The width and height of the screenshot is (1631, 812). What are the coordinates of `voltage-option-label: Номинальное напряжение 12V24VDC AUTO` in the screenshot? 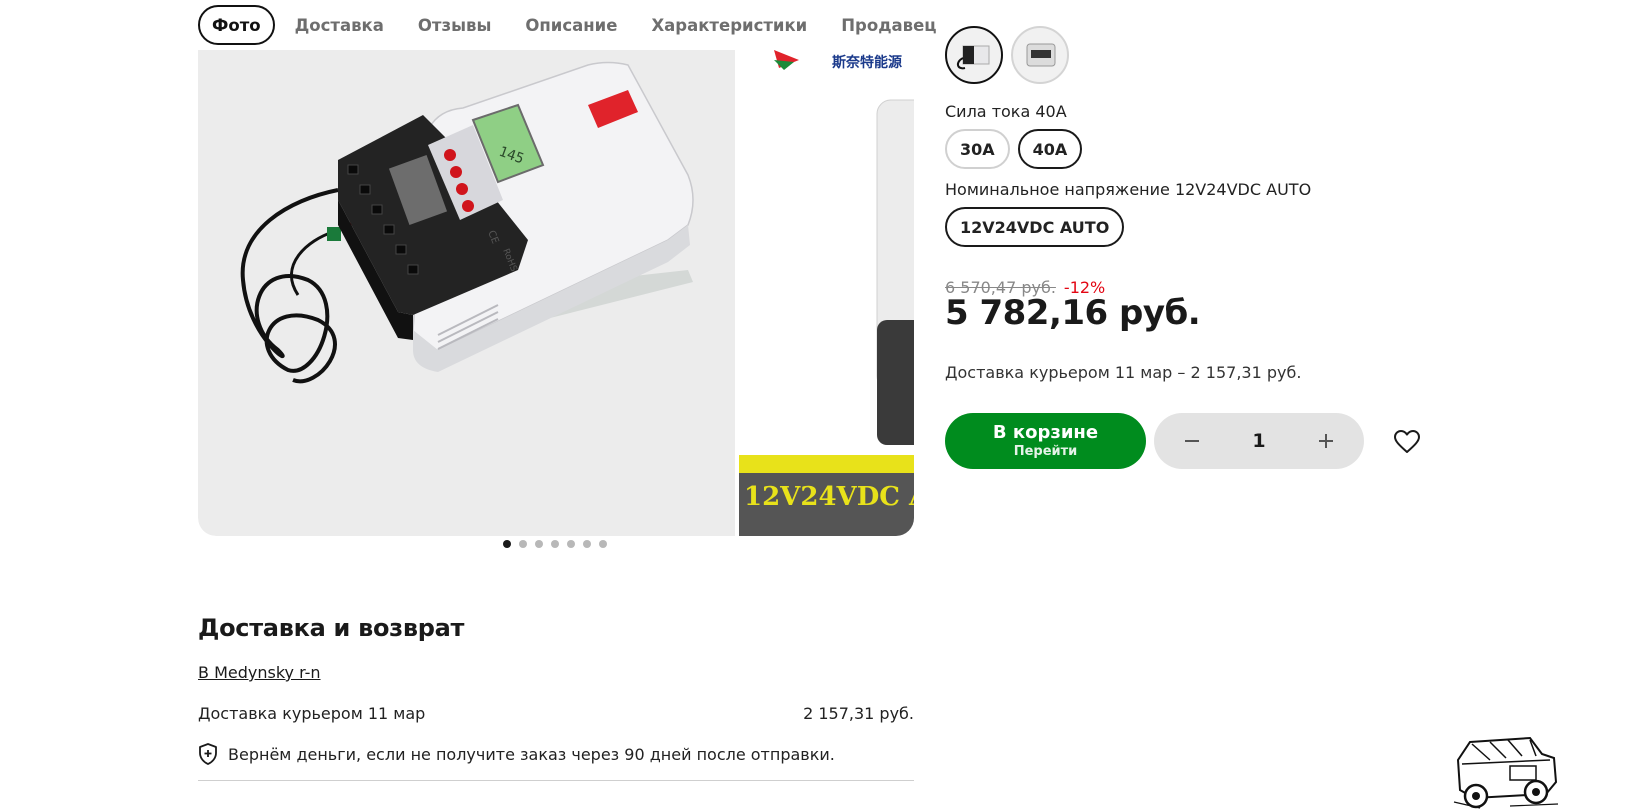 It's located at (1128, 189).